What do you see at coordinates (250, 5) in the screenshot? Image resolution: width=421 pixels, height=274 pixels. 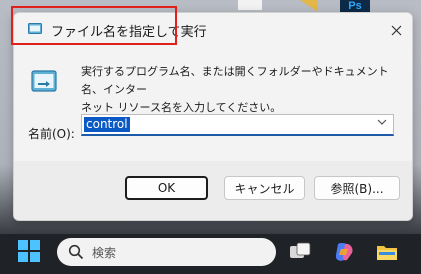 I see `desktop-window-fragment` at bounding box center [250, 5].